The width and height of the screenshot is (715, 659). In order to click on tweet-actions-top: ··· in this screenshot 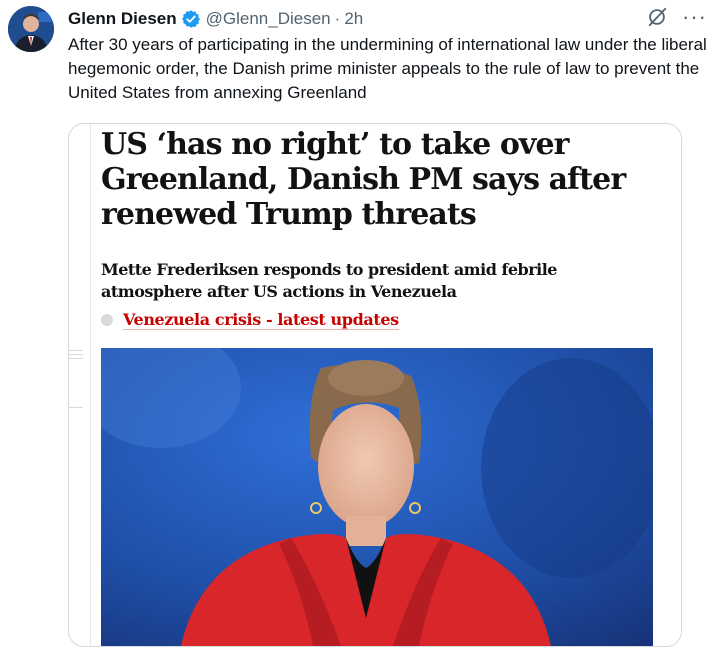, I will do `click(676, 17)`.